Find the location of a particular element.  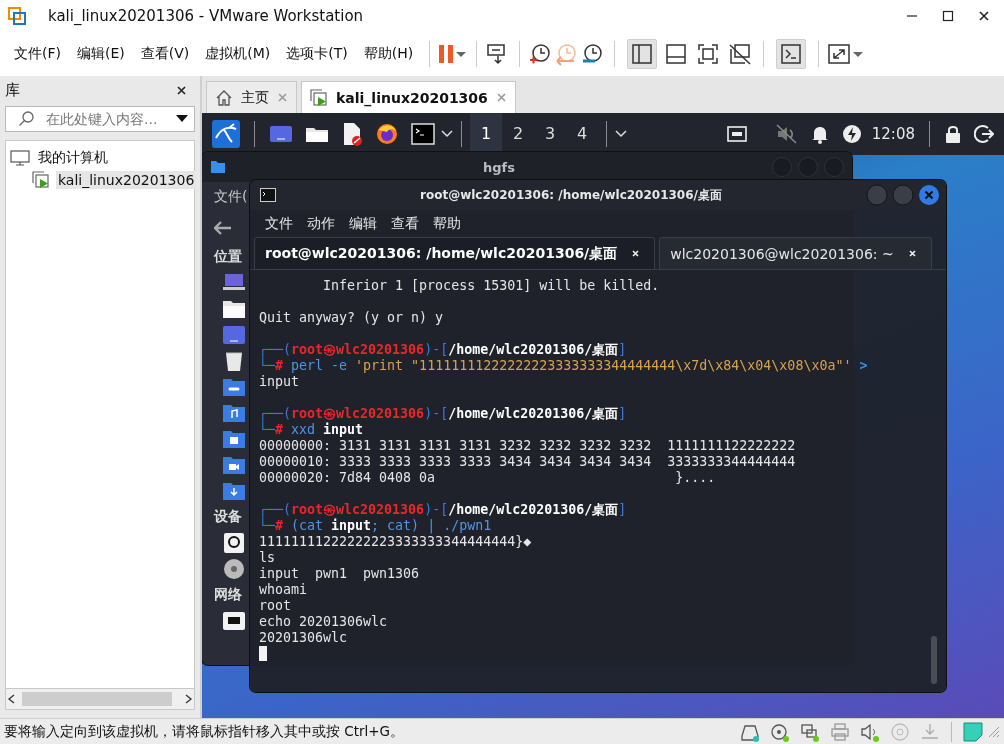

menu-item: 文件( is located at coordinates (231, 197).